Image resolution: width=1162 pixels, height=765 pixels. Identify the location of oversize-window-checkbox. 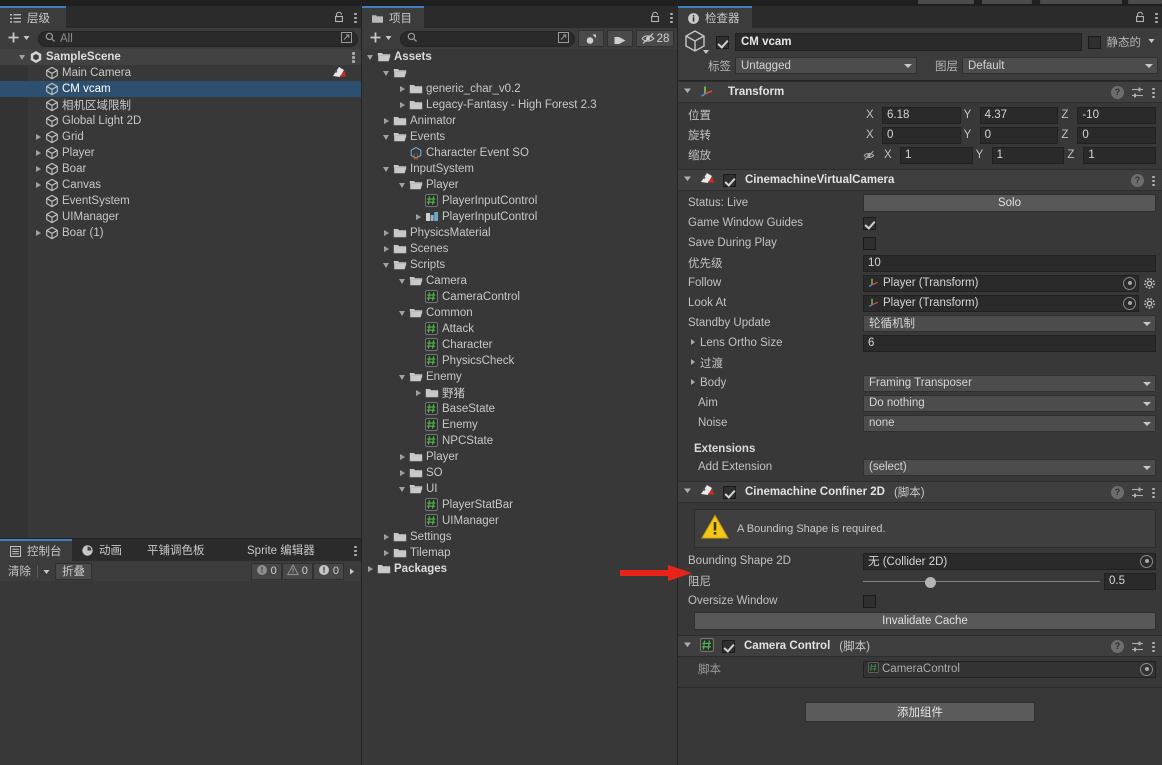
(869, 601).